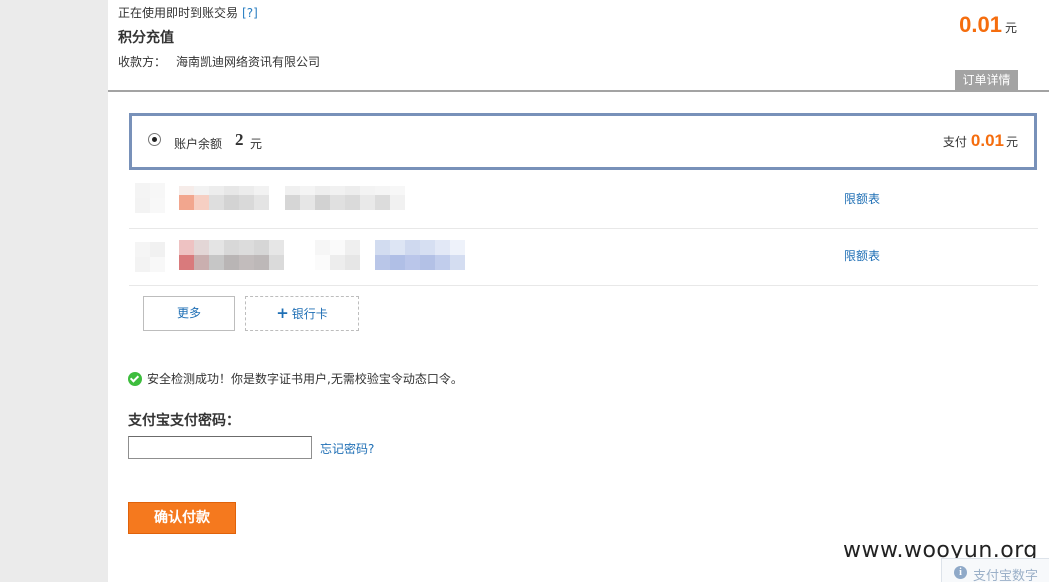 The height and width of the screenshot is (582, 1049). What do you see at coordinates (189, 313) in the screenshot?
I see `more-payment-options-button: 更多` at bounding box center [189, 313].